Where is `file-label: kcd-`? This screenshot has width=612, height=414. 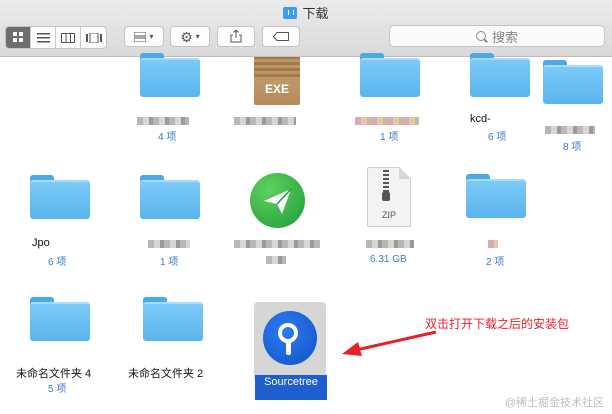 file-label: kcd- is located at coordinates (480, 119).